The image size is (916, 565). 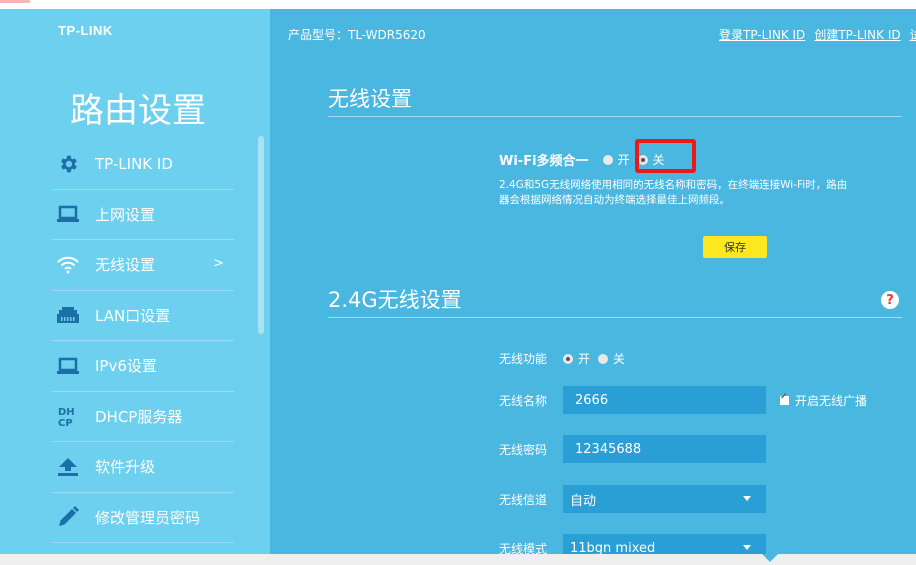 I want to click on brand-logo: TP-LINK, so click(x=85, y=30).